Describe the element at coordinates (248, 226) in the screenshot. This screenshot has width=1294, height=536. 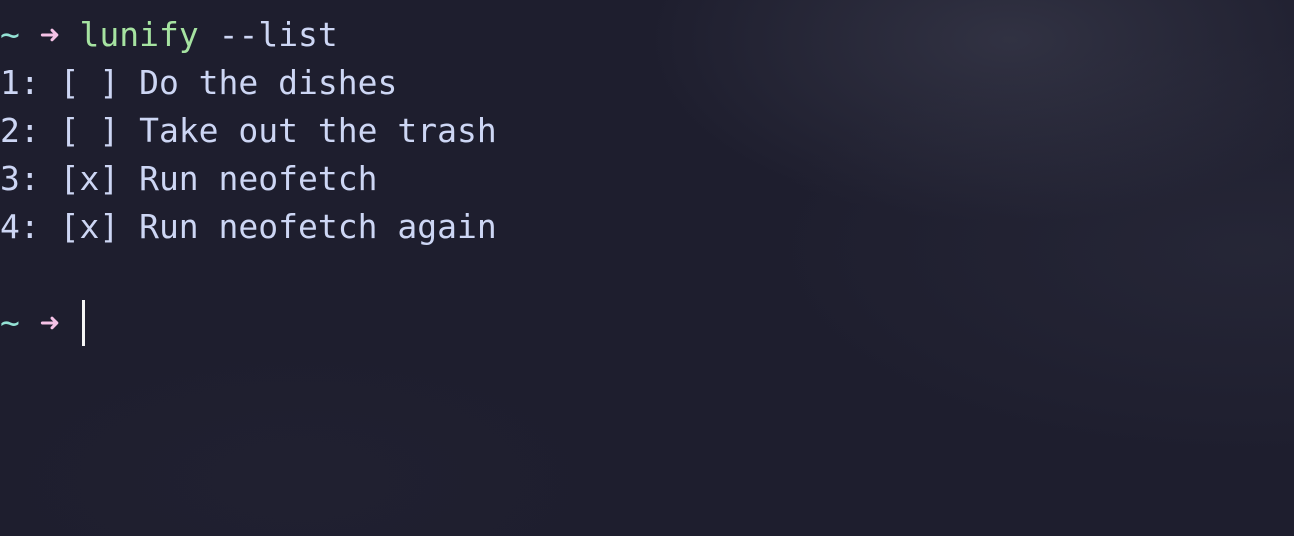
I see `todo-item: 4: [x] Run neofetch again` at that location.